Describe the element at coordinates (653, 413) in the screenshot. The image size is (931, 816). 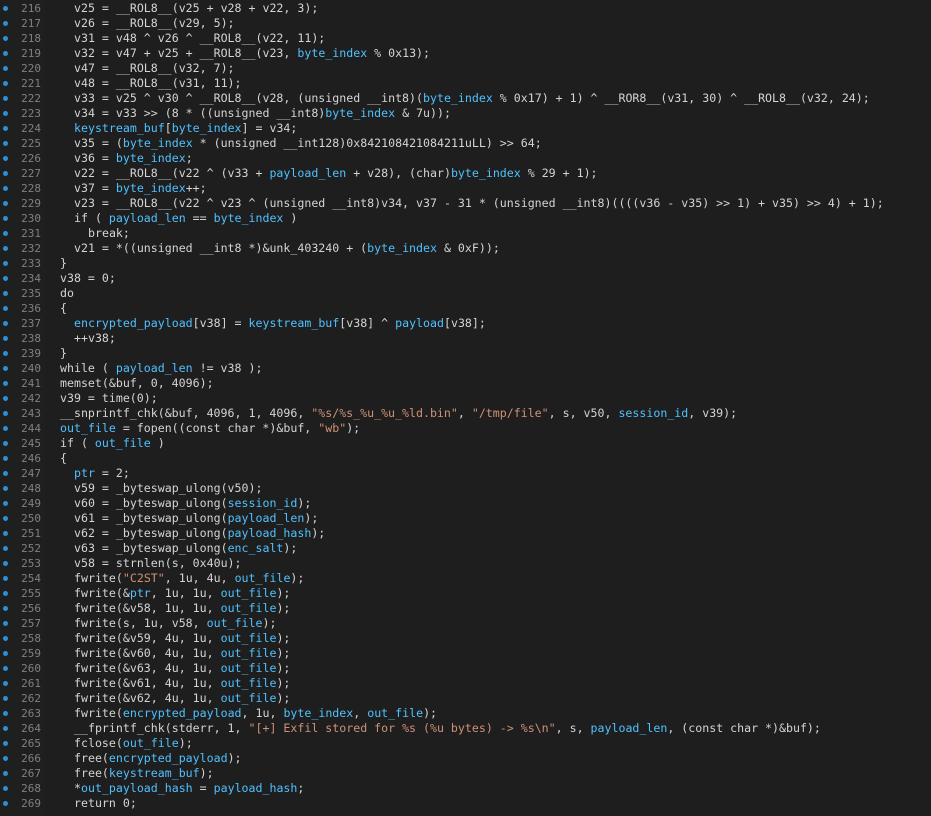
I see `variable-token: session_id` at that location.